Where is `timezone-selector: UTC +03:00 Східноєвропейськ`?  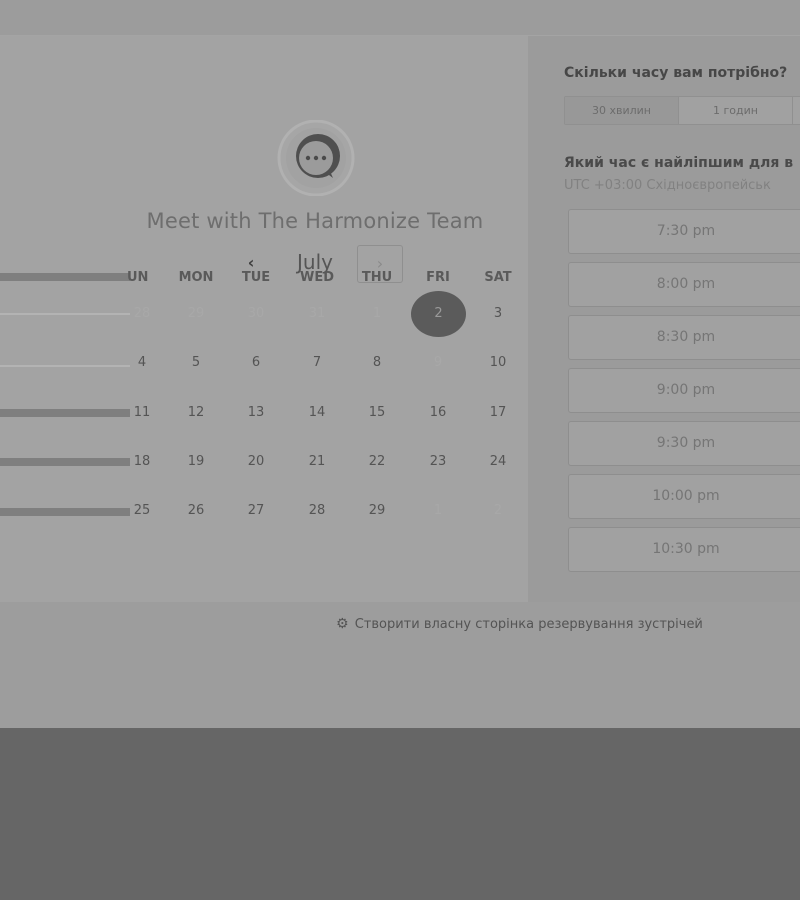
timezone-selector: UTC +03:00 Східноєвропейськ is located at coordinates (667, 185).